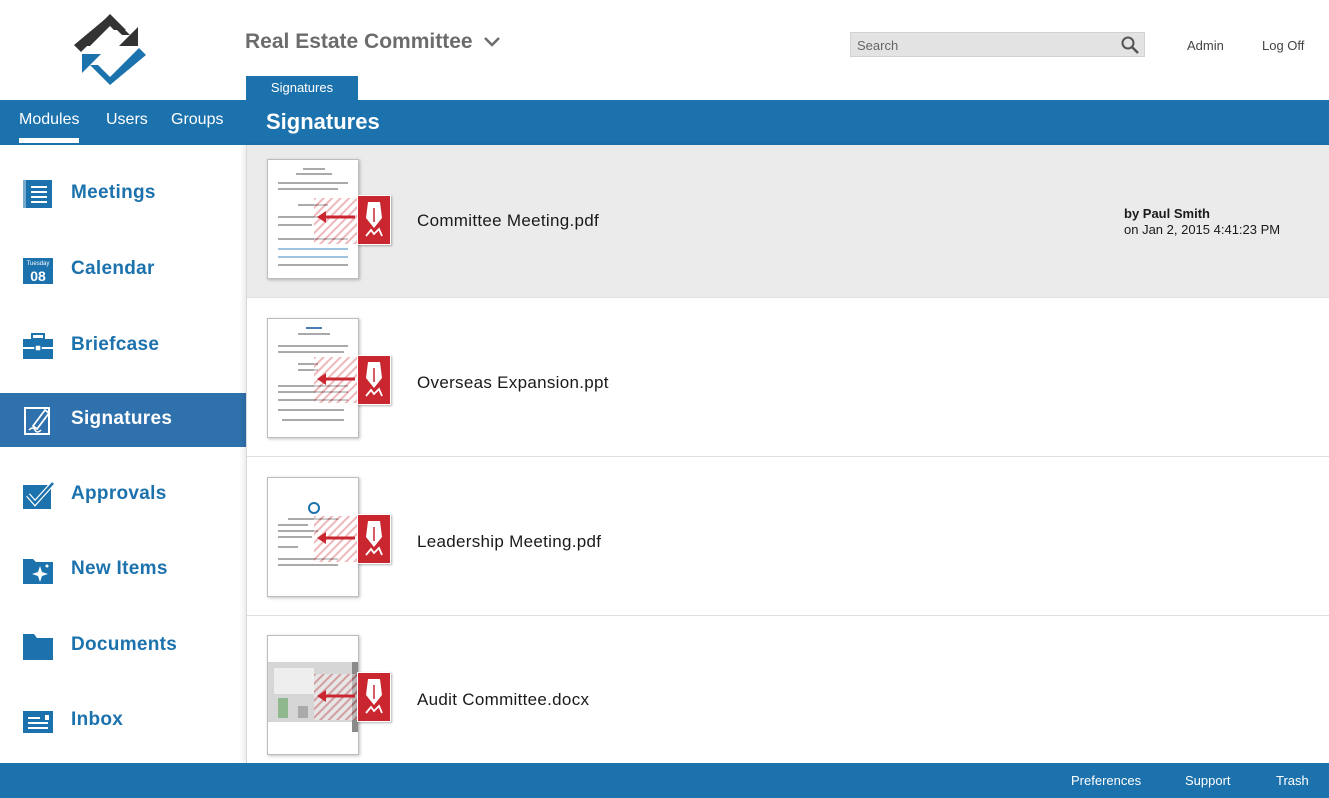 The image size is (1329, 798). What do you see at coordinates (491, 42) in the screenshot?
I see `chevron-down-icon` at bounding box center [491, 42].